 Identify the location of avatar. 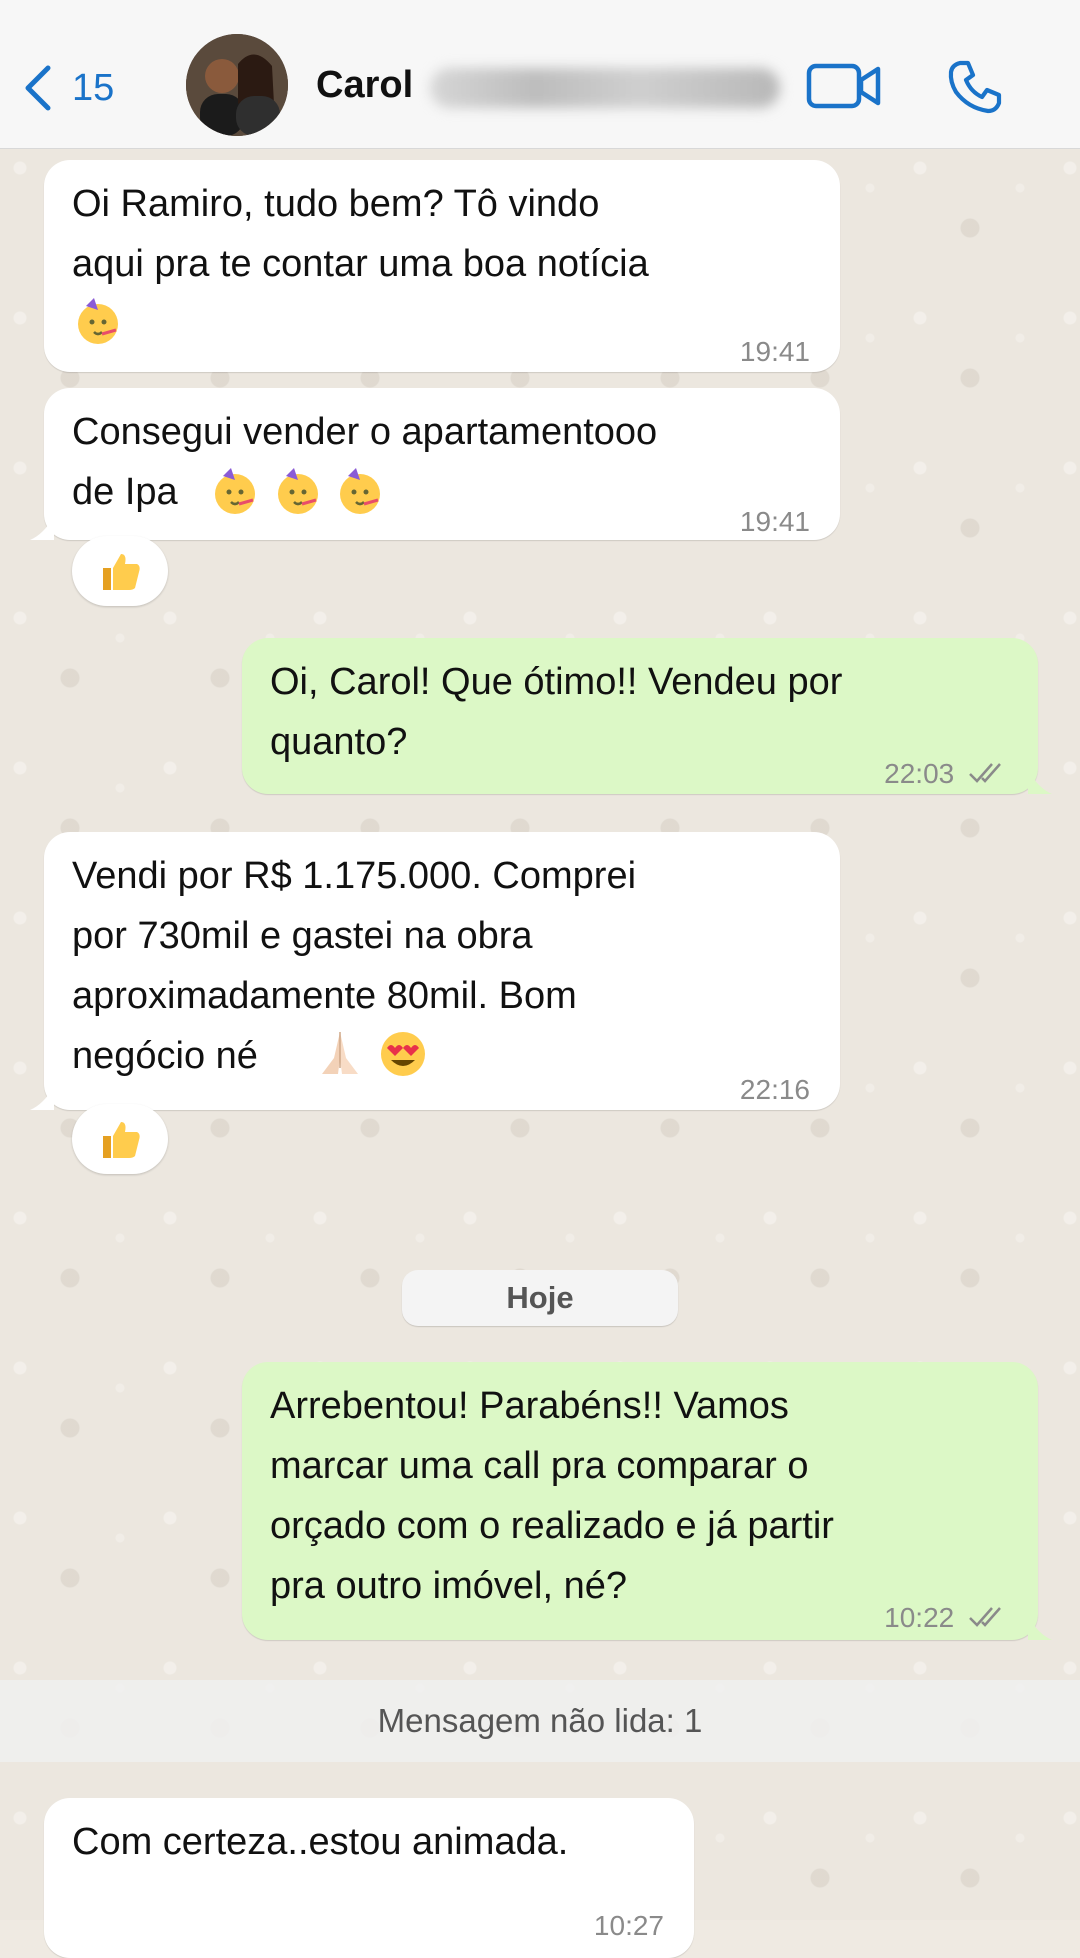
(237, 85).